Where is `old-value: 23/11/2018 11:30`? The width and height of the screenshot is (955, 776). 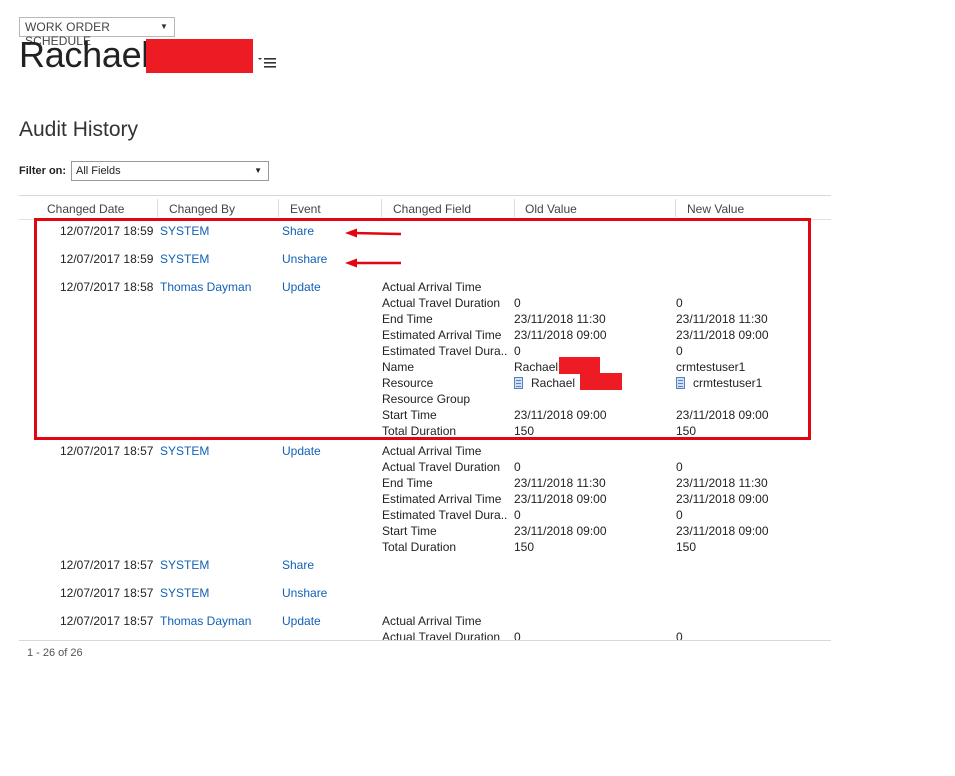 old-value: 23/11/2018 11:30 is located at coordinates (560, 483).